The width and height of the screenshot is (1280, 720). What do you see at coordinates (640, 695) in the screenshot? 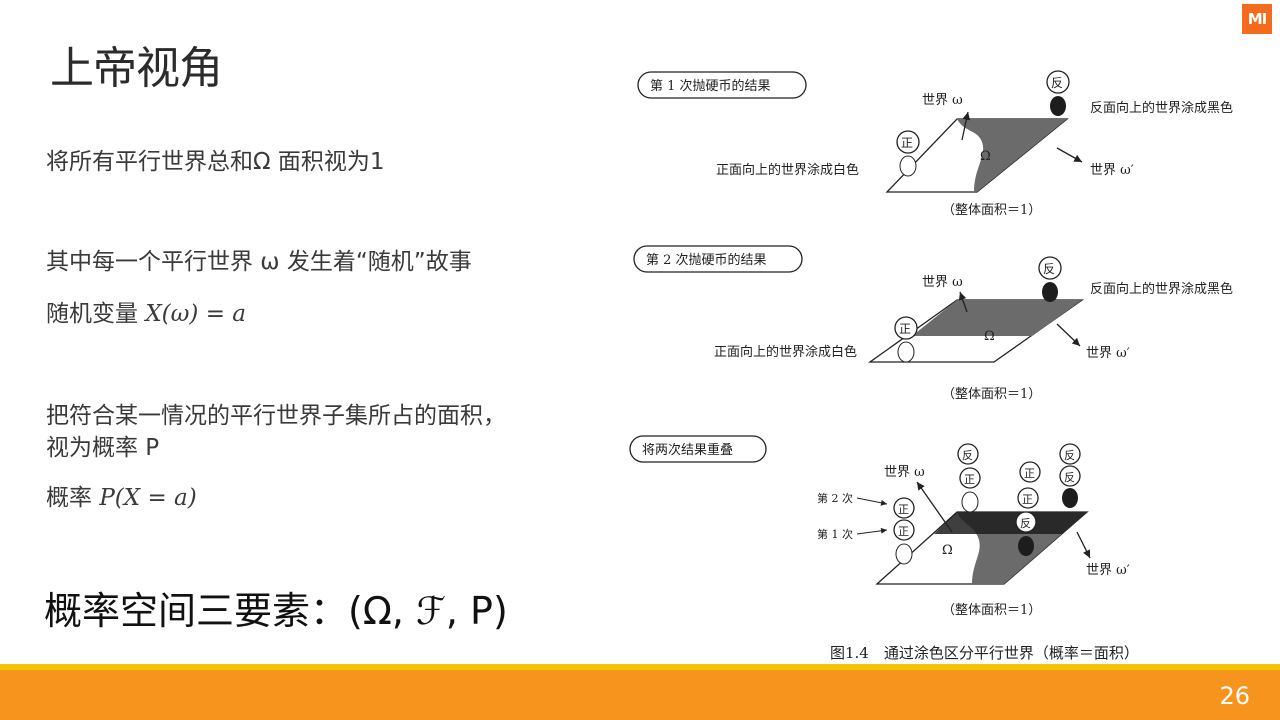
I see `footer-bar` at bounding box center [640, 695].